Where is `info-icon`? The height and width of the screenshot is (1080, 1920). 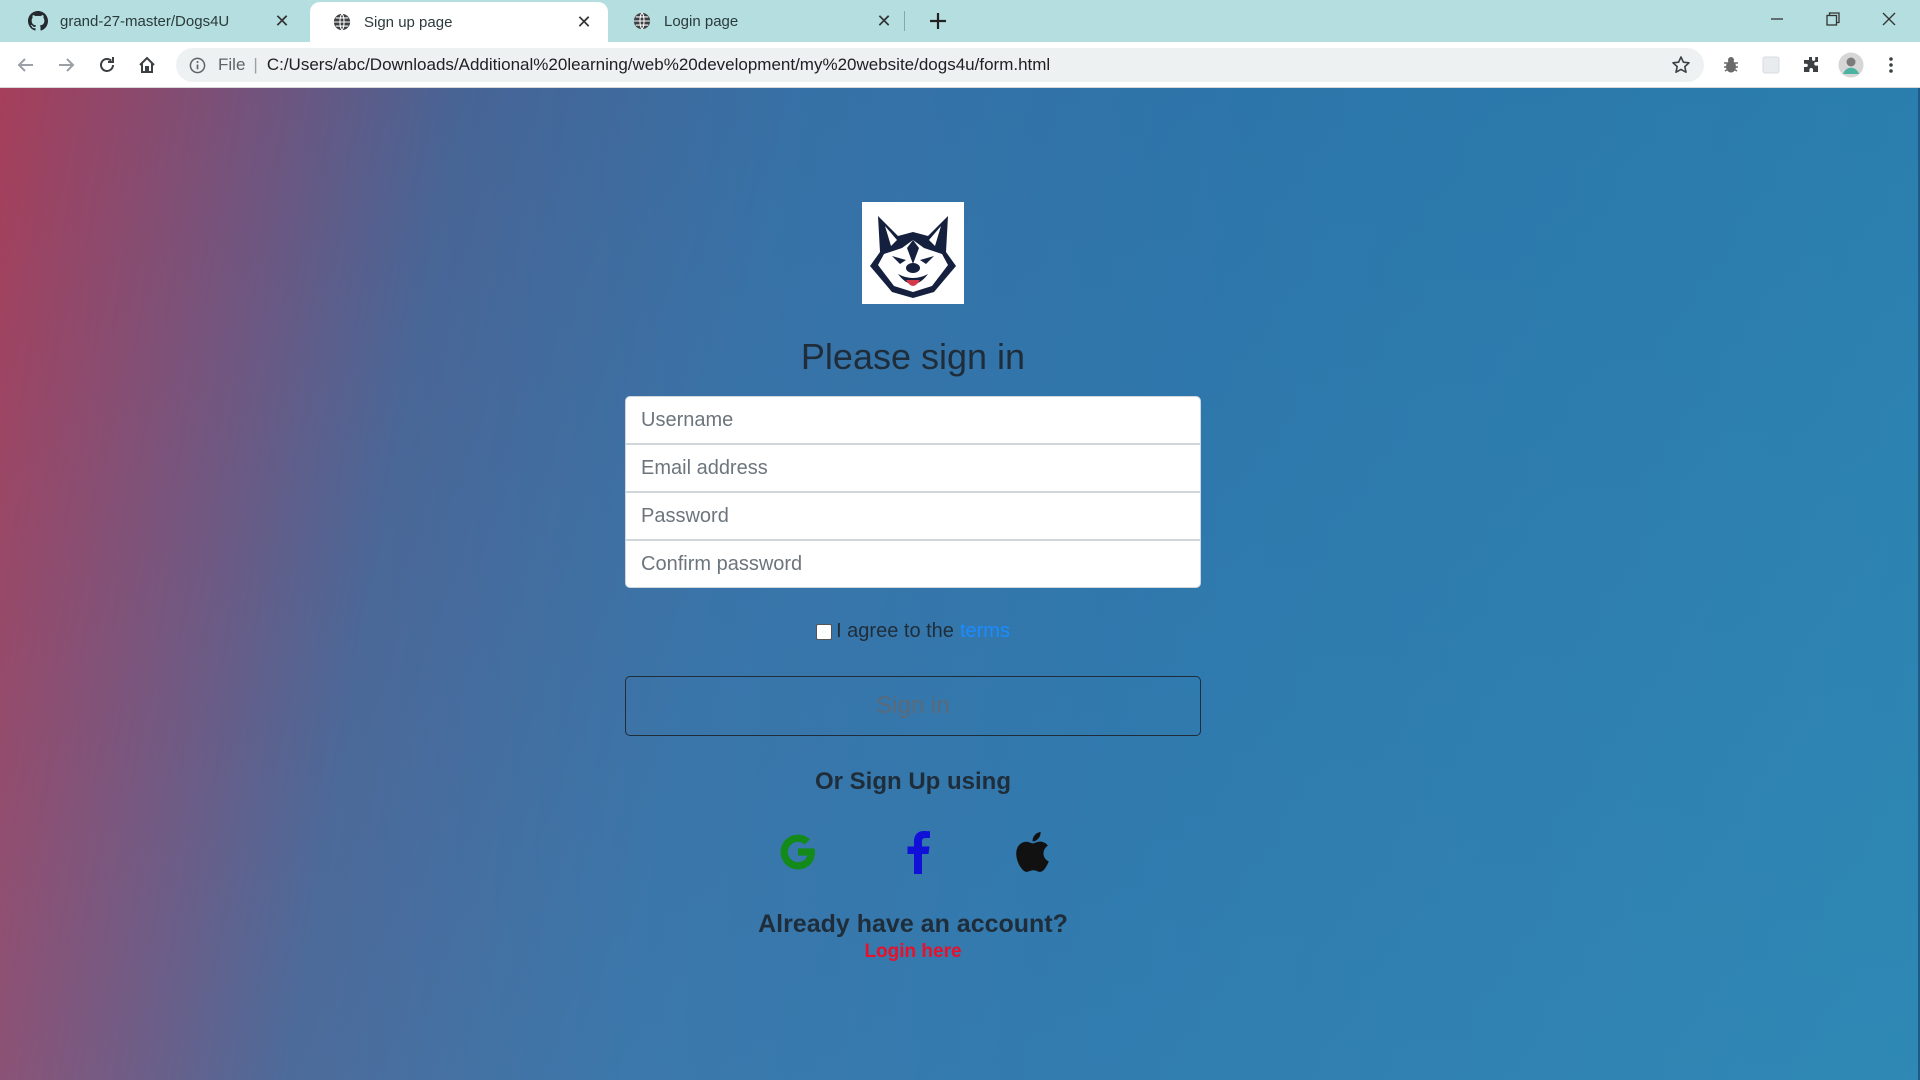
info-icon is located at coordinates (197, 65).